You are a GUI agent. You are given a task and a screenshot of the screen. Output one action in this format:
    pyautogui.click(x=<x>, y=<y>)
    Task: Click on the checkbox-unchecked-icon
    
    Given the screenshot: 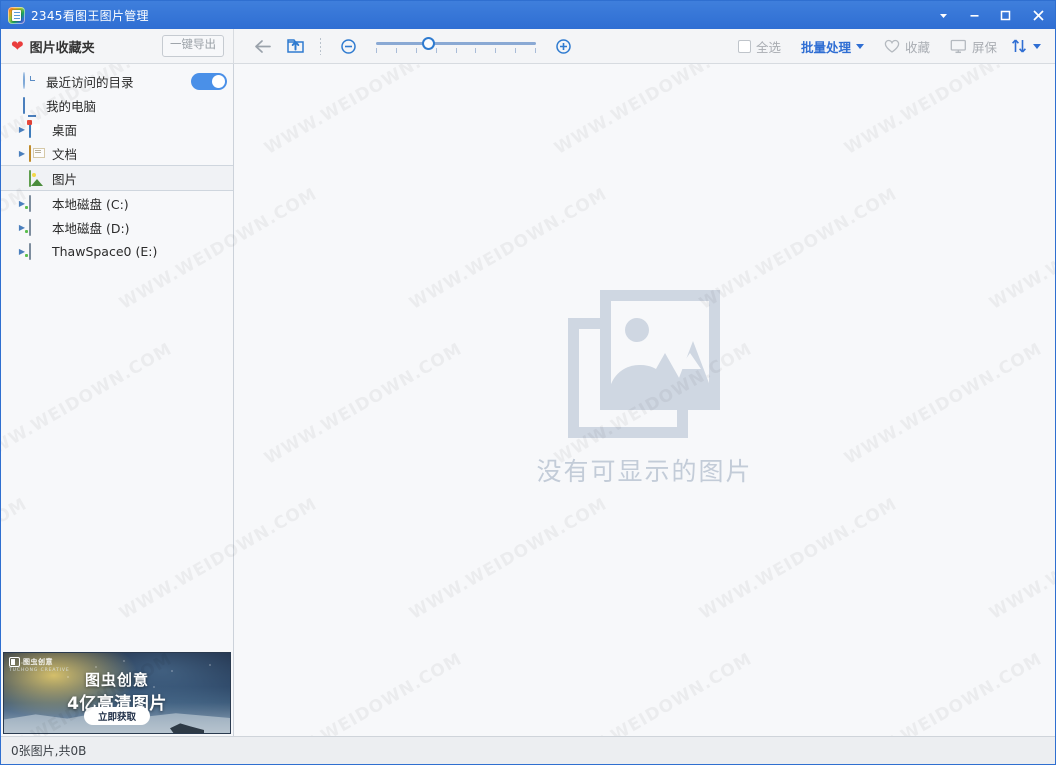 What is the action you would take?
    pyautogui.click(x=744, y=46)
    